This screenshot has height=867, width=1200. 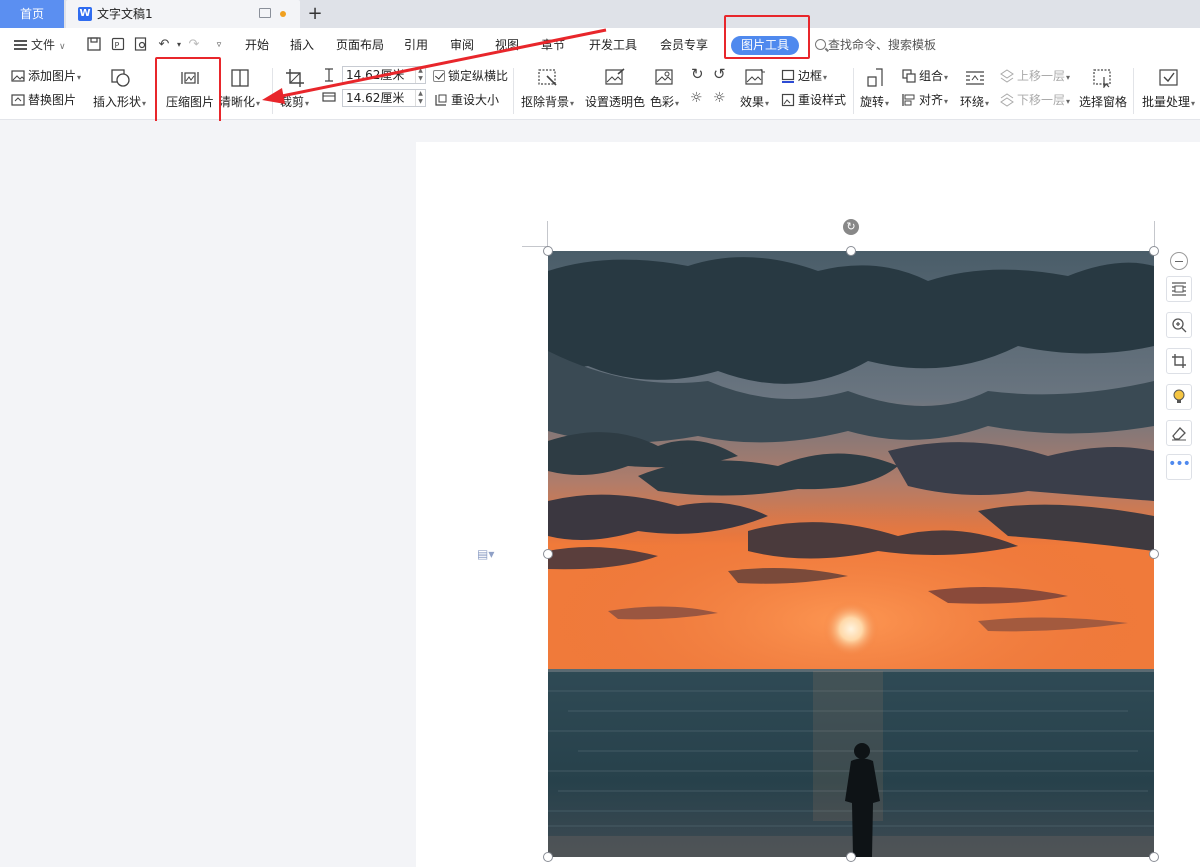 I want to click on annotation-arrow, so click(x=434, y=66).